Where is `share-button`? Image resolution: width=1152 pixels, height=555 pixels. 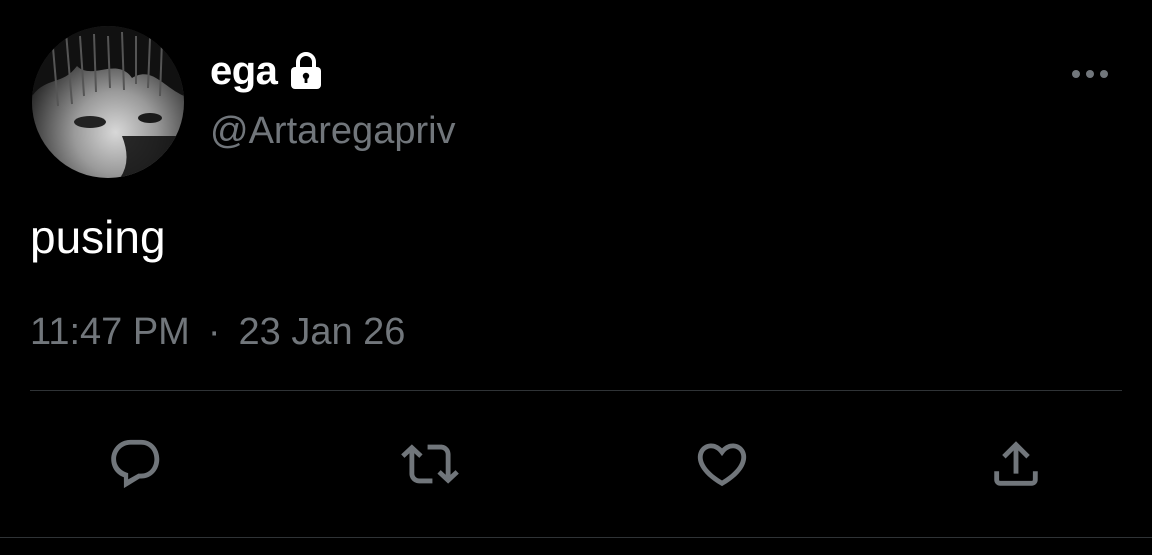
share-button is located at coordinates (1016, 464).